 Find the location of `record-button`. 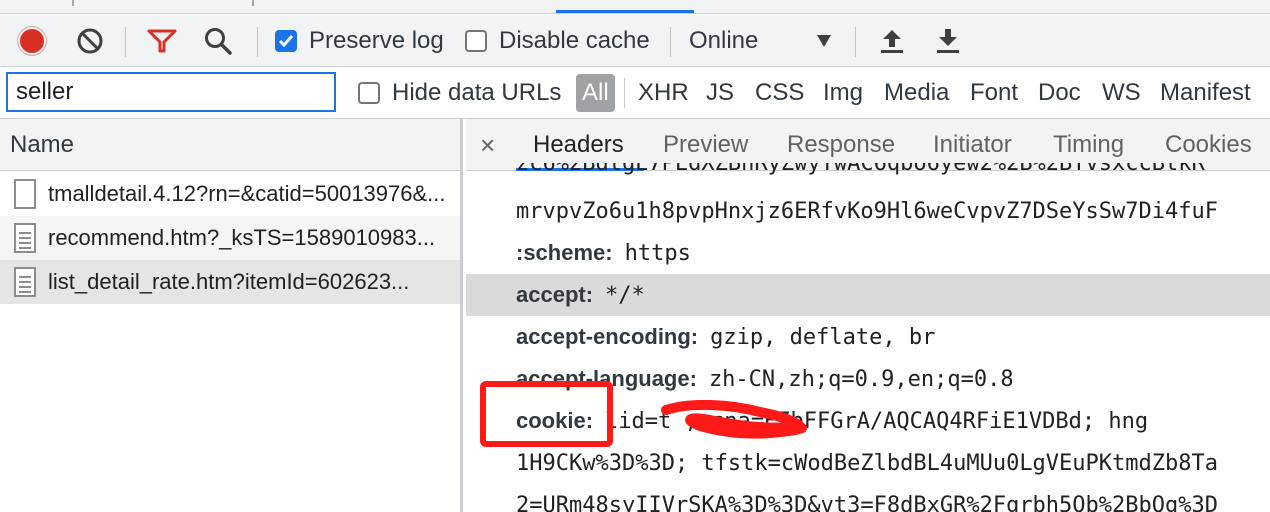

record-button is located at coordinates (32, 41).